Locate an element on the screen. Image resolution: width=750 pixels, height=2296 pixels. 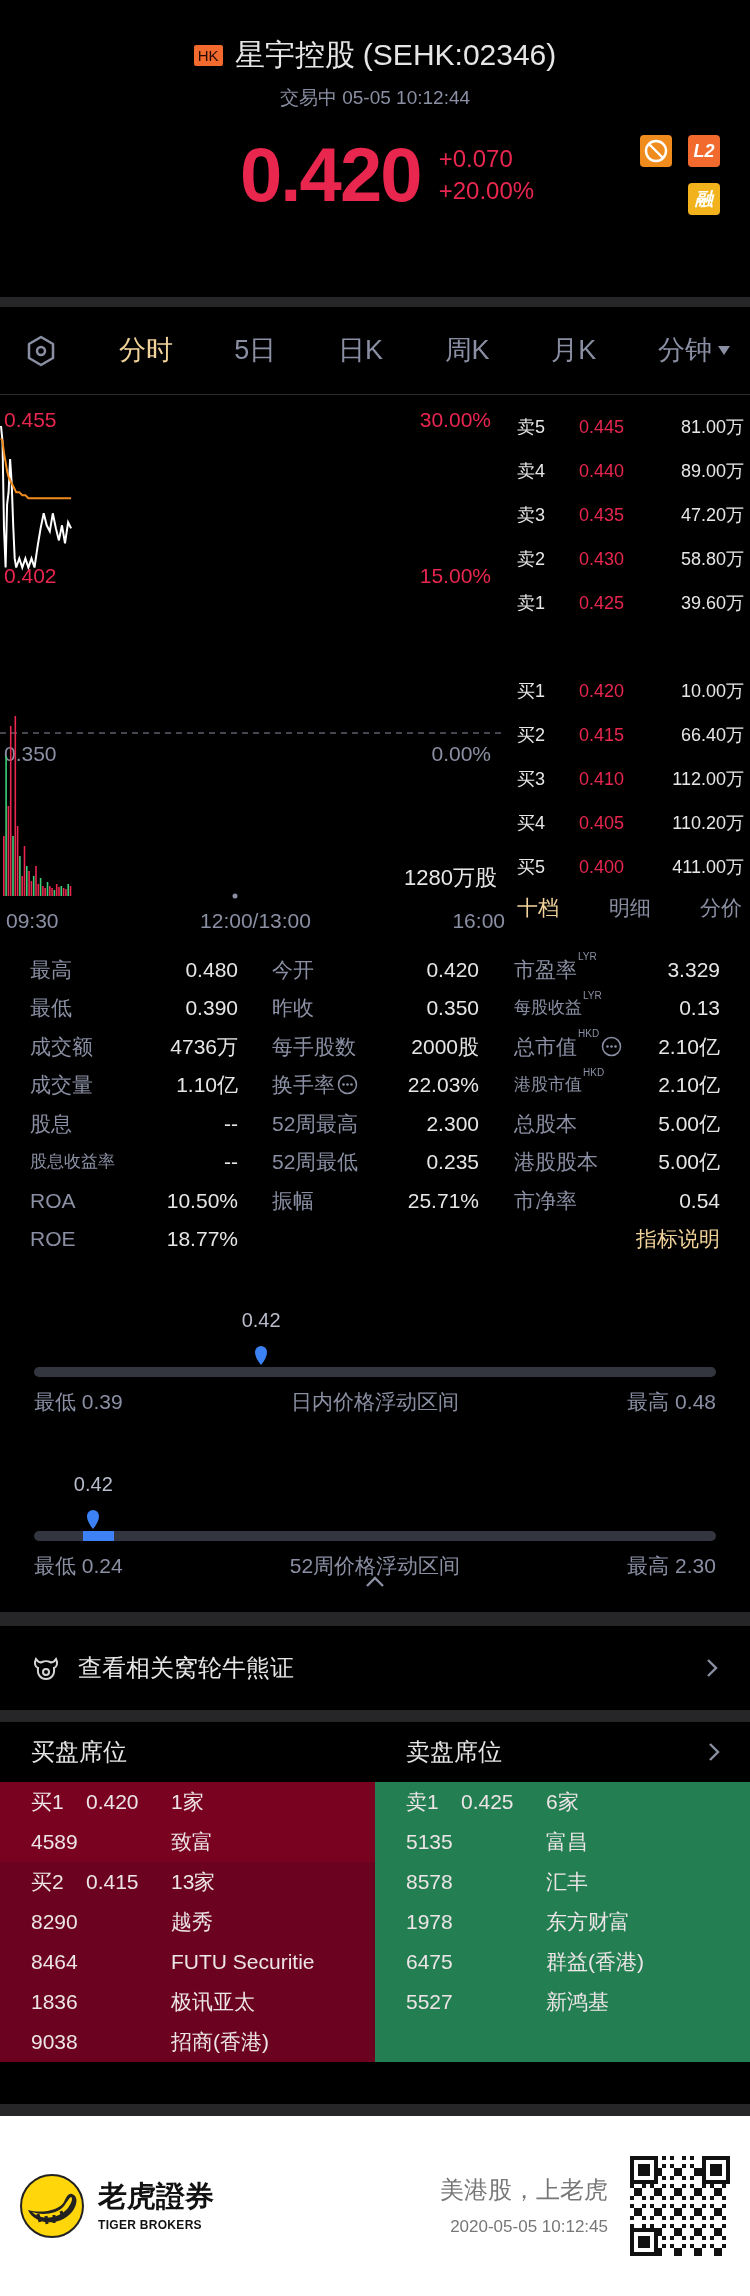
broker-code: 1978 is located at coordinates (430, 1922).